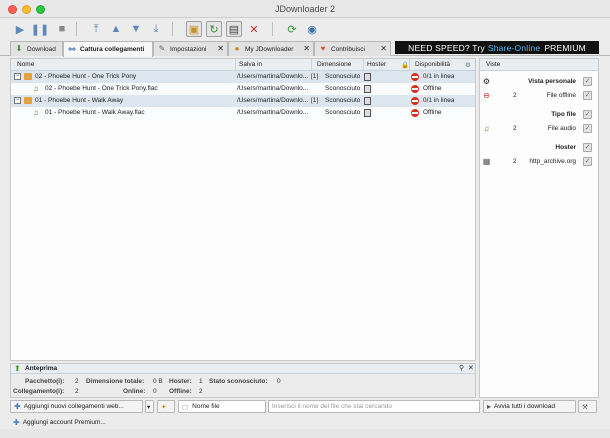  What do you see at coordinates (539, 162) in the screenshot?
I see `filter-hoster-archive: ▦ 2 http_archive.org ✓` at bounding box center [539, 162].